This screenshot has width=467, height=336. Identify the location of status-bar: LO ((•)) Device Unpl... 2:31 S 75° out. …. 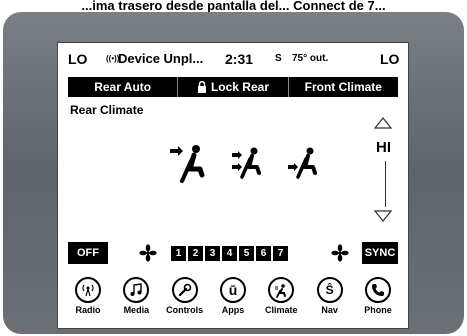
(233, 59).